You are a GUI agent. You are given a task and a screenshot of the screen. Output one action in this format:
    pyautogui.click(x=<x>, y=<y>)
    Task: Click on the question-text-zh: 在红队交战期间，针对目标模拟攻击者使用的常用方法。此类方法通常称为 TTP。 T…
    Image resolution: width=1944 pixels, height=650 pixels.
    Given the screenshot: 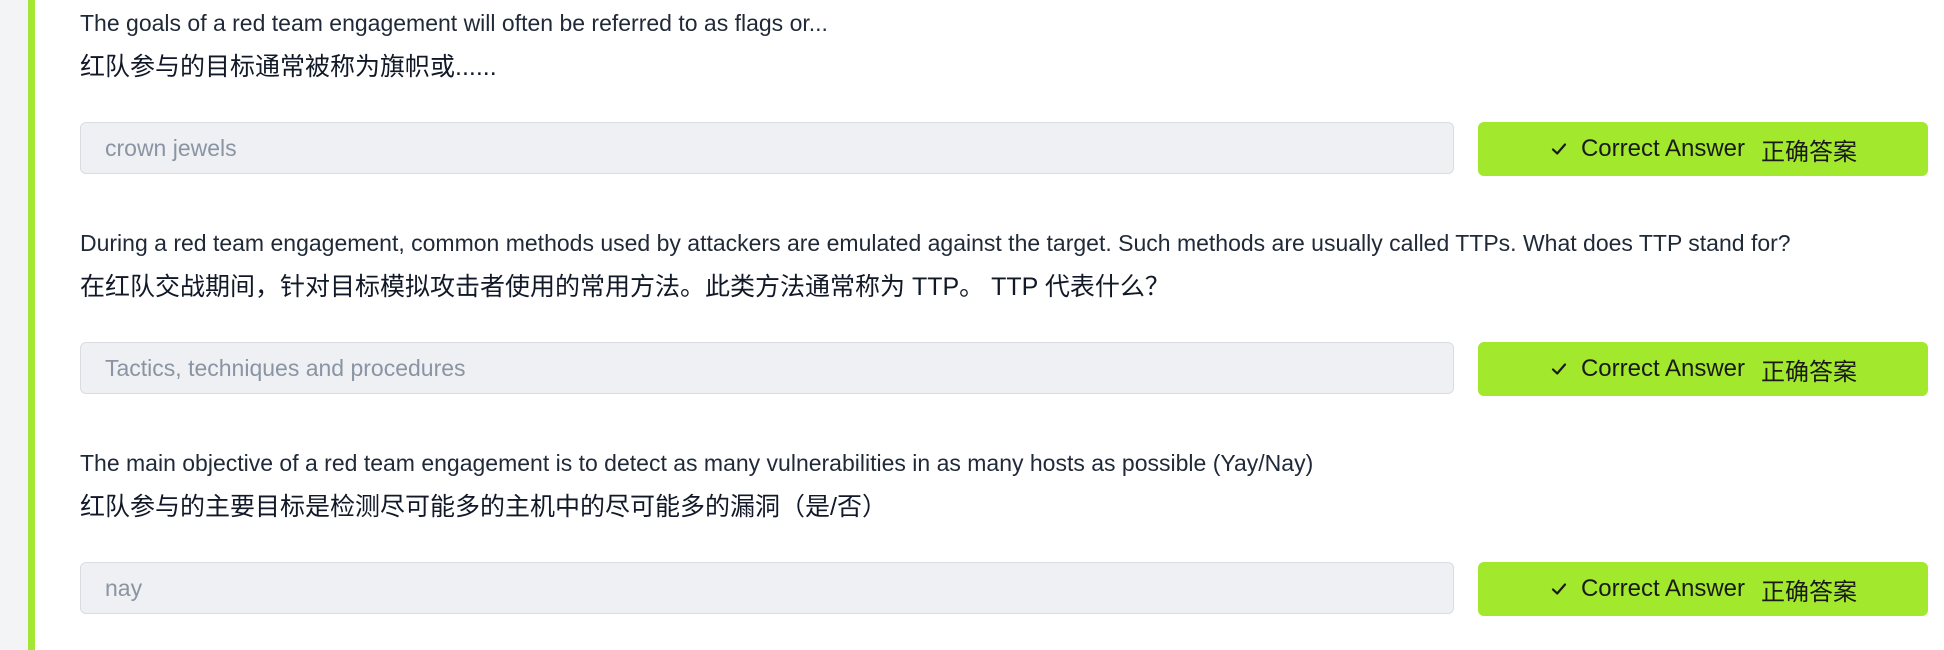 What is the action you would take?
    pyautogui.click(x=625, y=287)
    